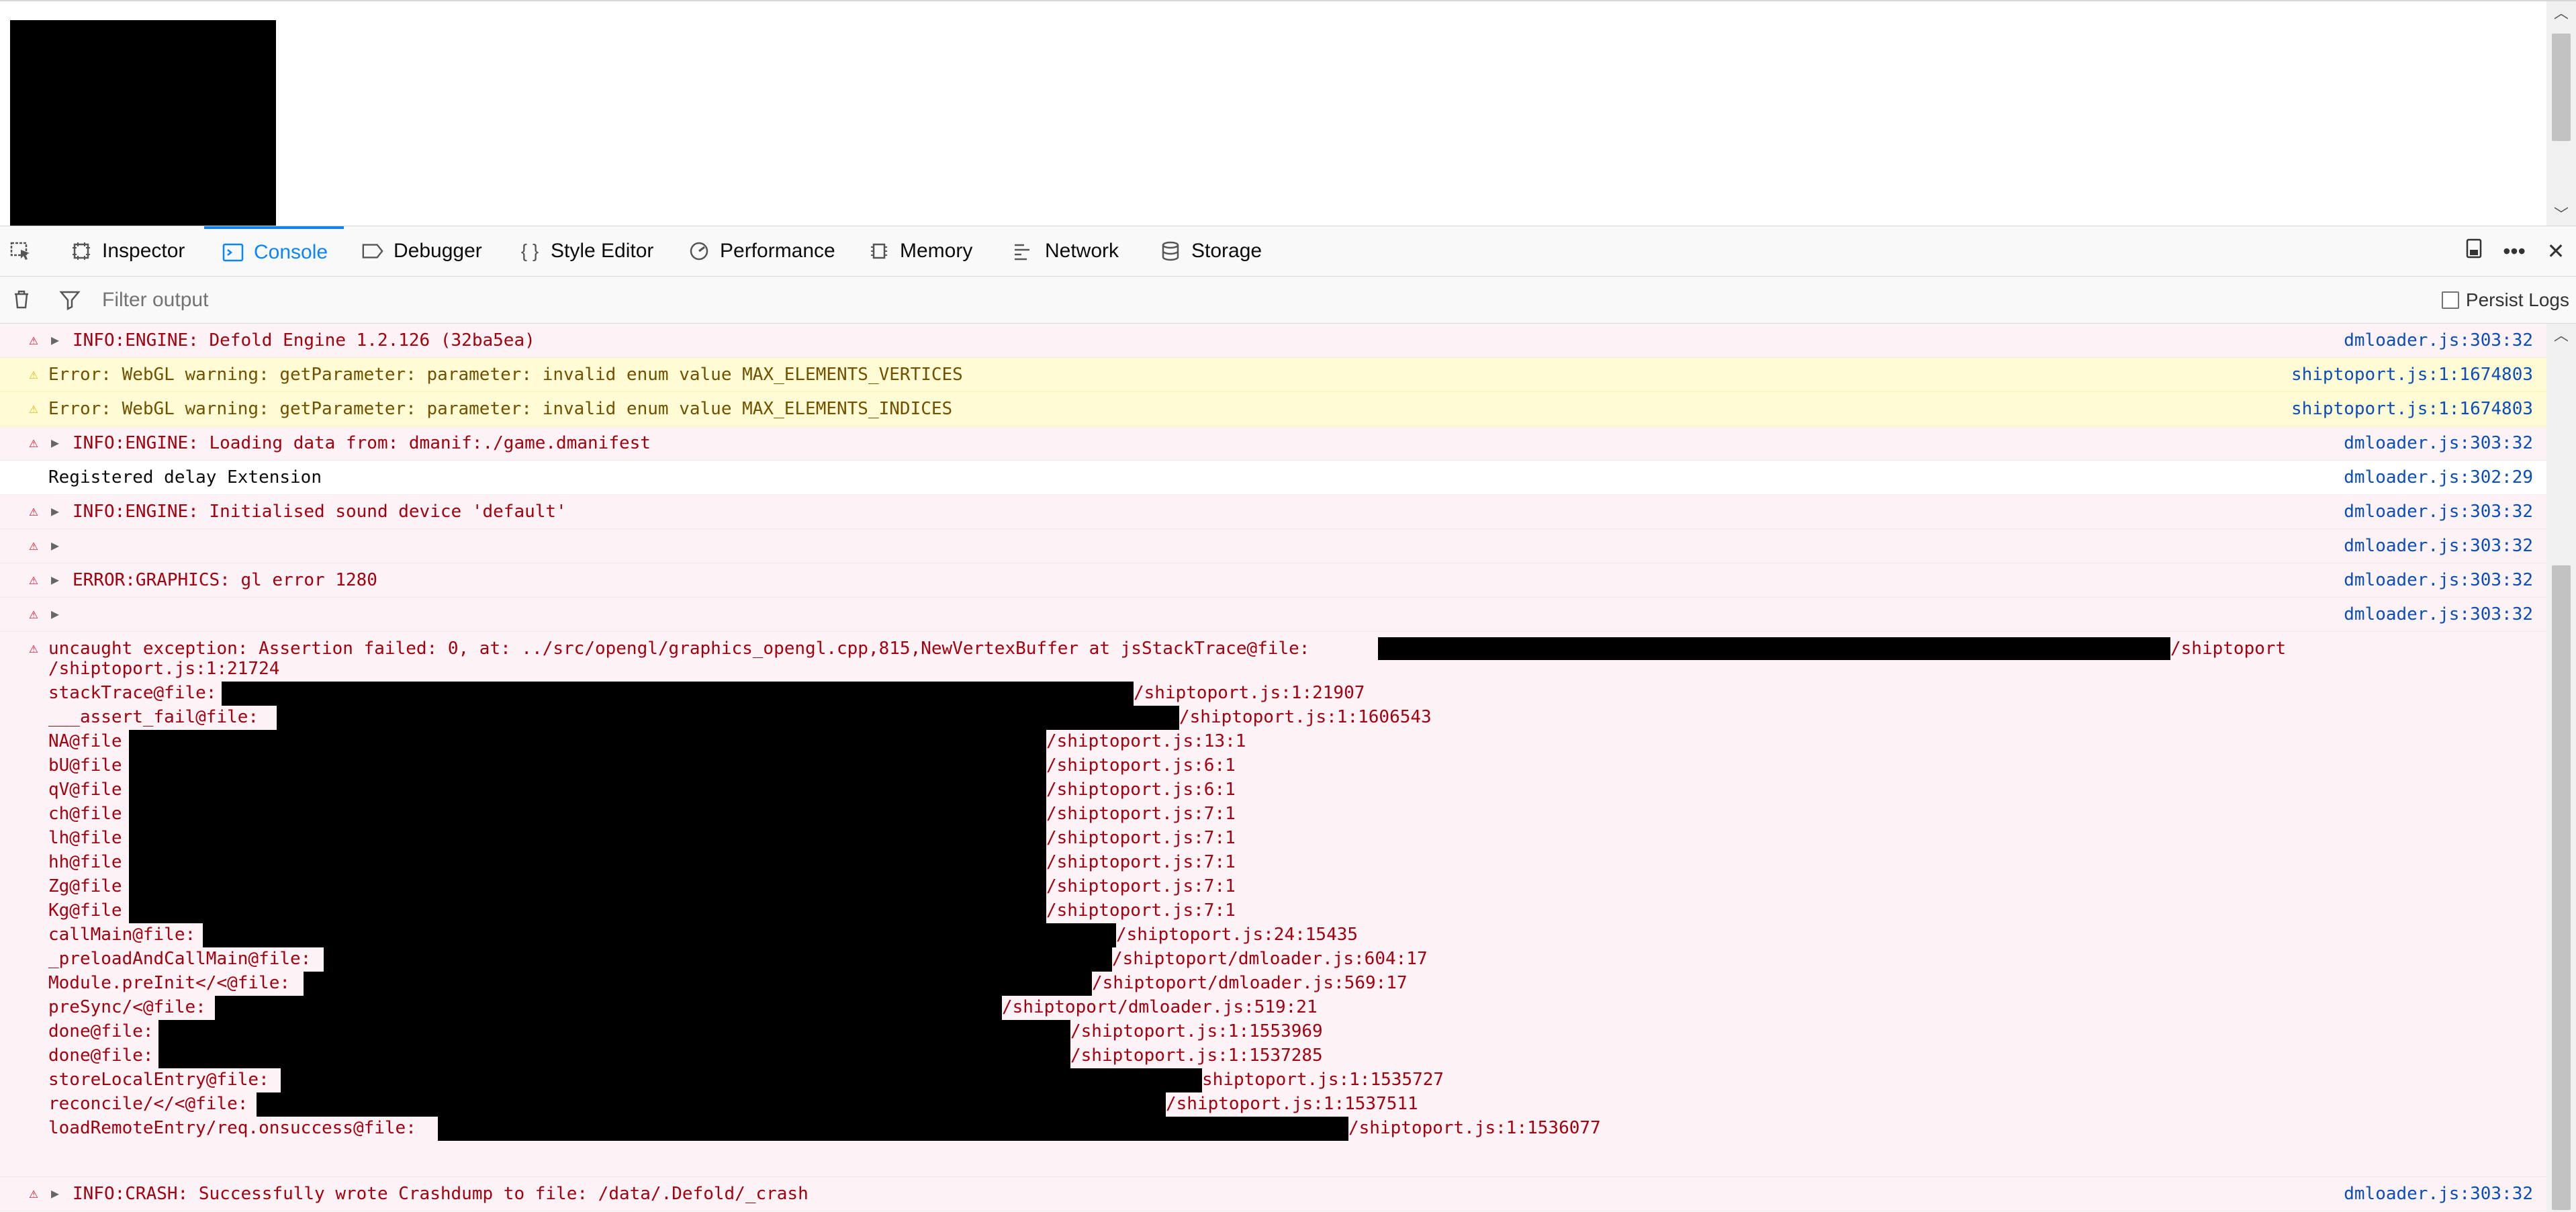 This screenshot has height=1212, width=2576. What do you see at coordinates (1042, 300) in the screenshot?
I see `filter-output-input` at bounding box center [1042, 300].